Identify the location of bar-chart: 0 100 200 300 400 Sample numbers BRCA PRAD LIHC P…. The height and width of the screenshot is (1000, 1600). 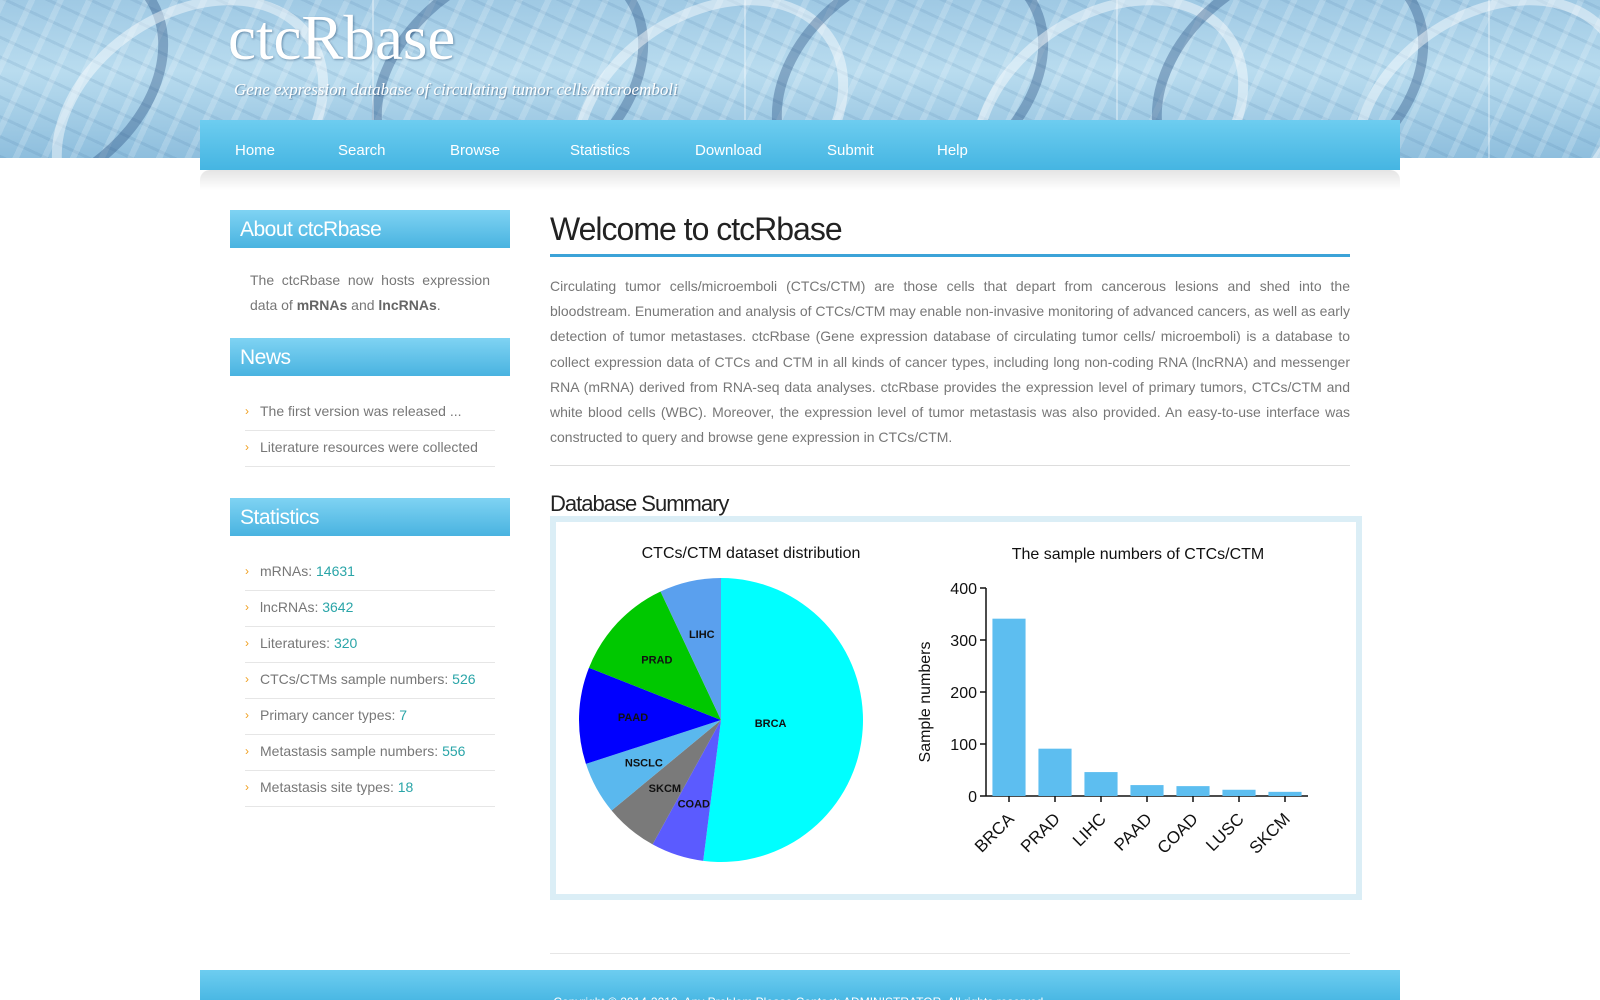
(1112, 719).